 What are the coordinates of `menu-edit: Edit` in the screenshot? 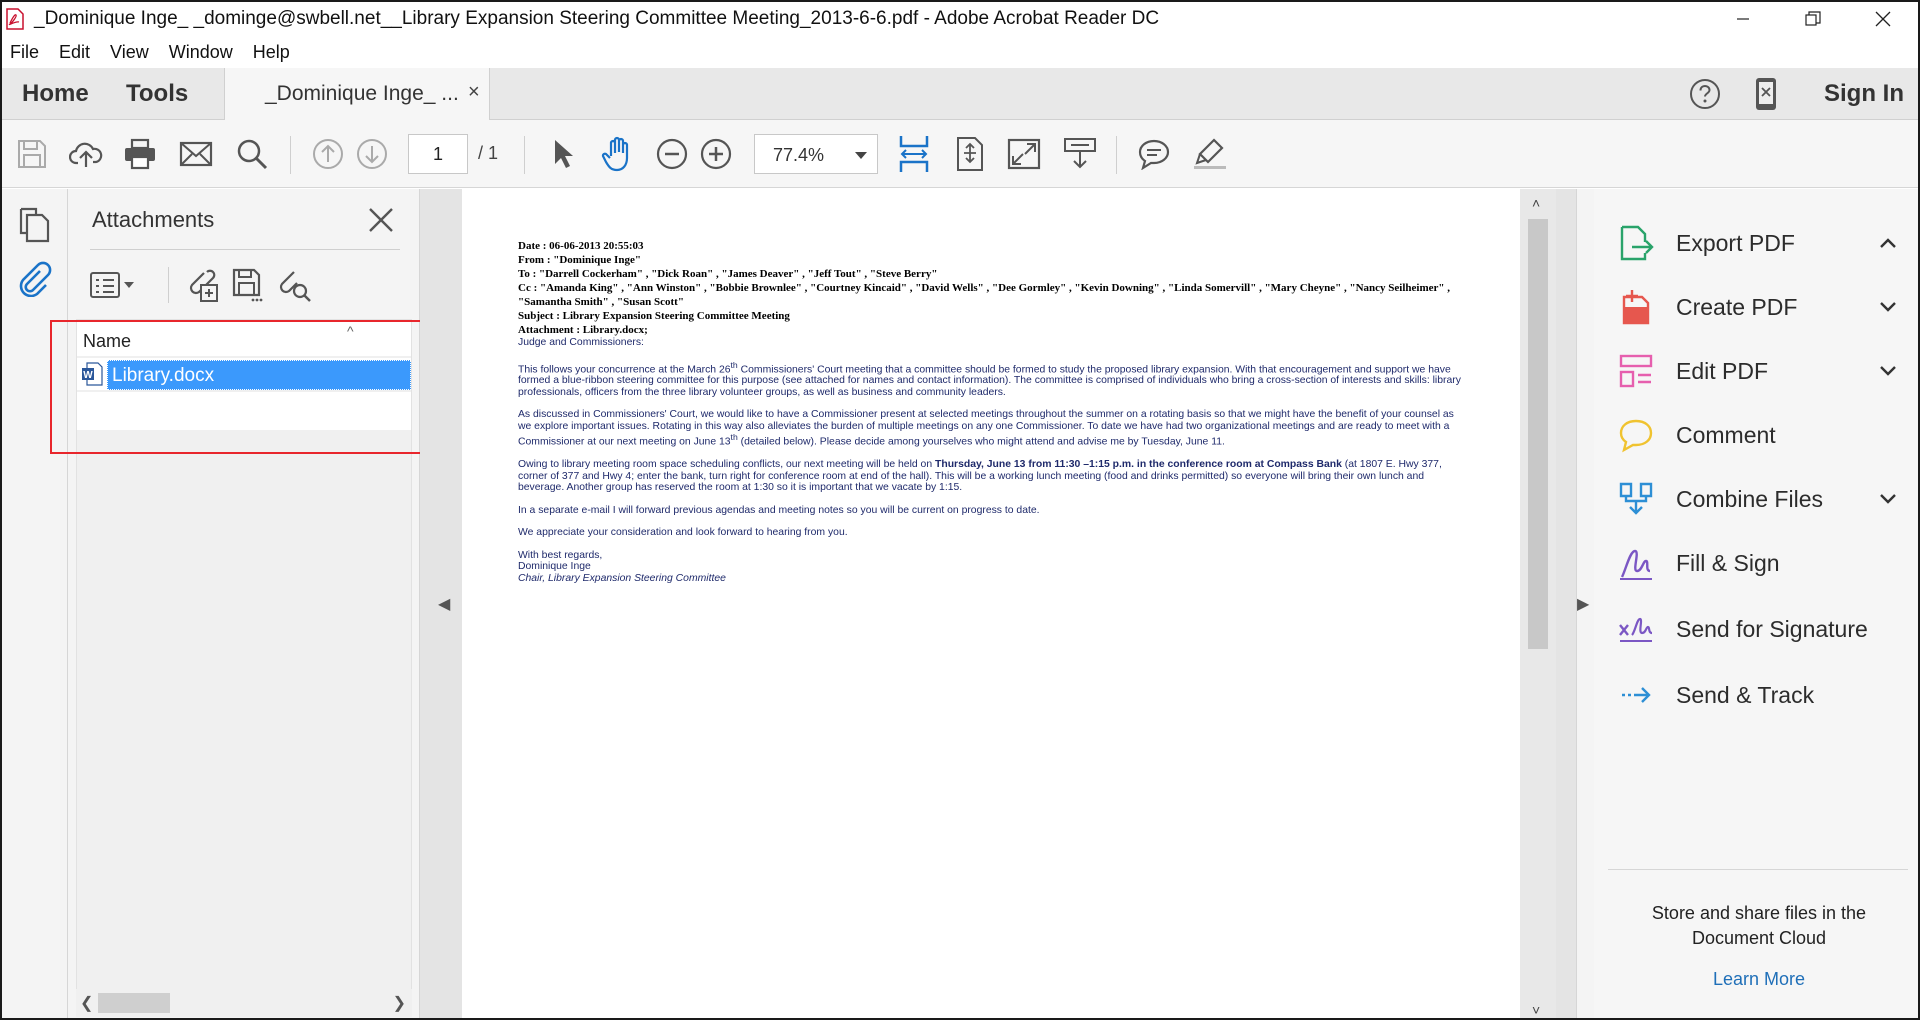 It's located at (74, 52).